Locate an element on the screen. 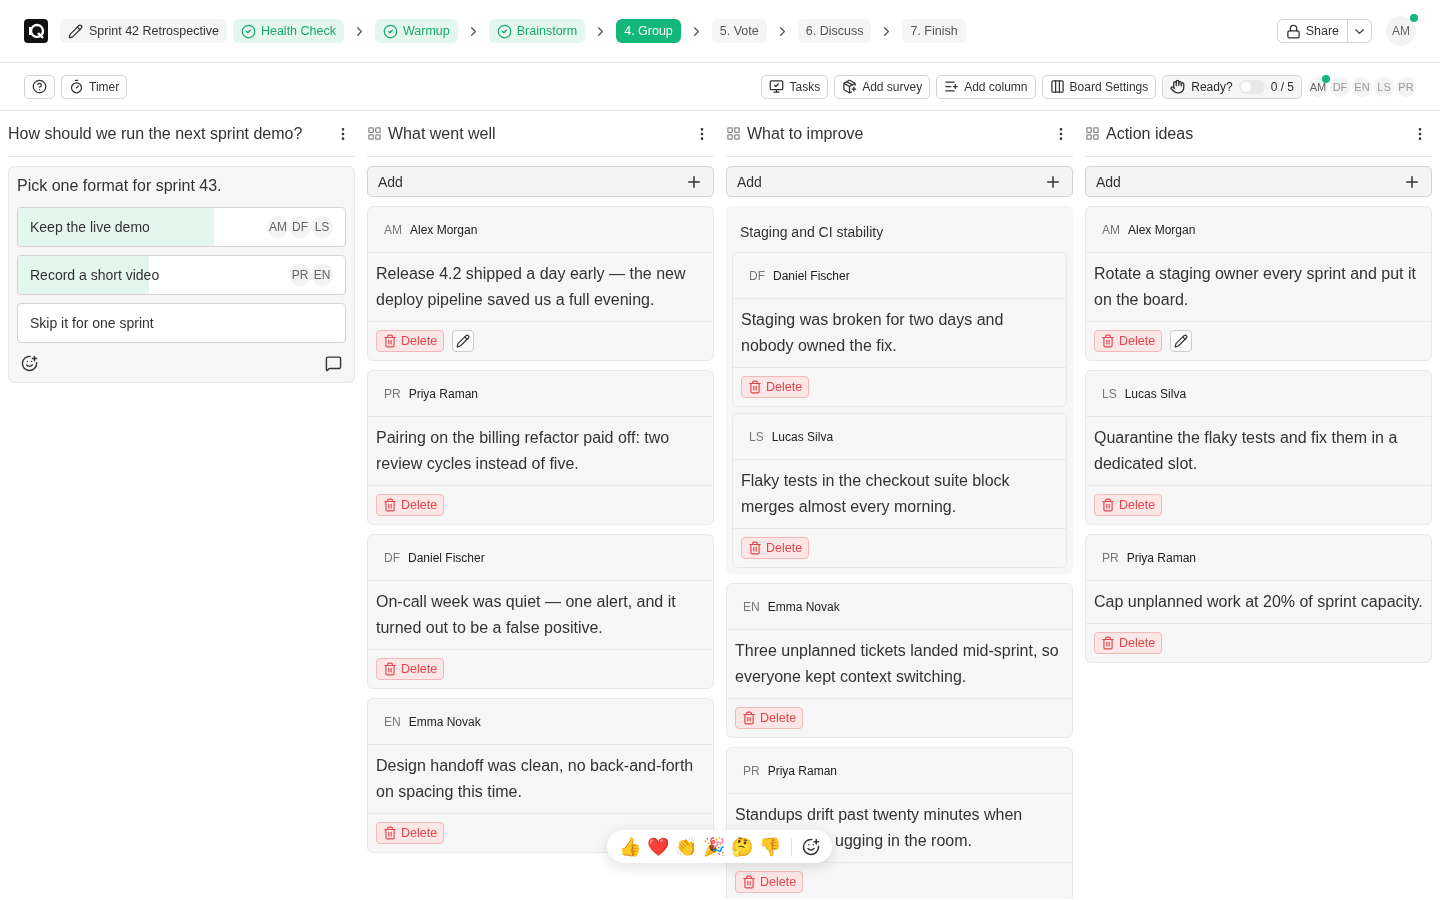  author-initials: DF is located at coordinates (757, 275).